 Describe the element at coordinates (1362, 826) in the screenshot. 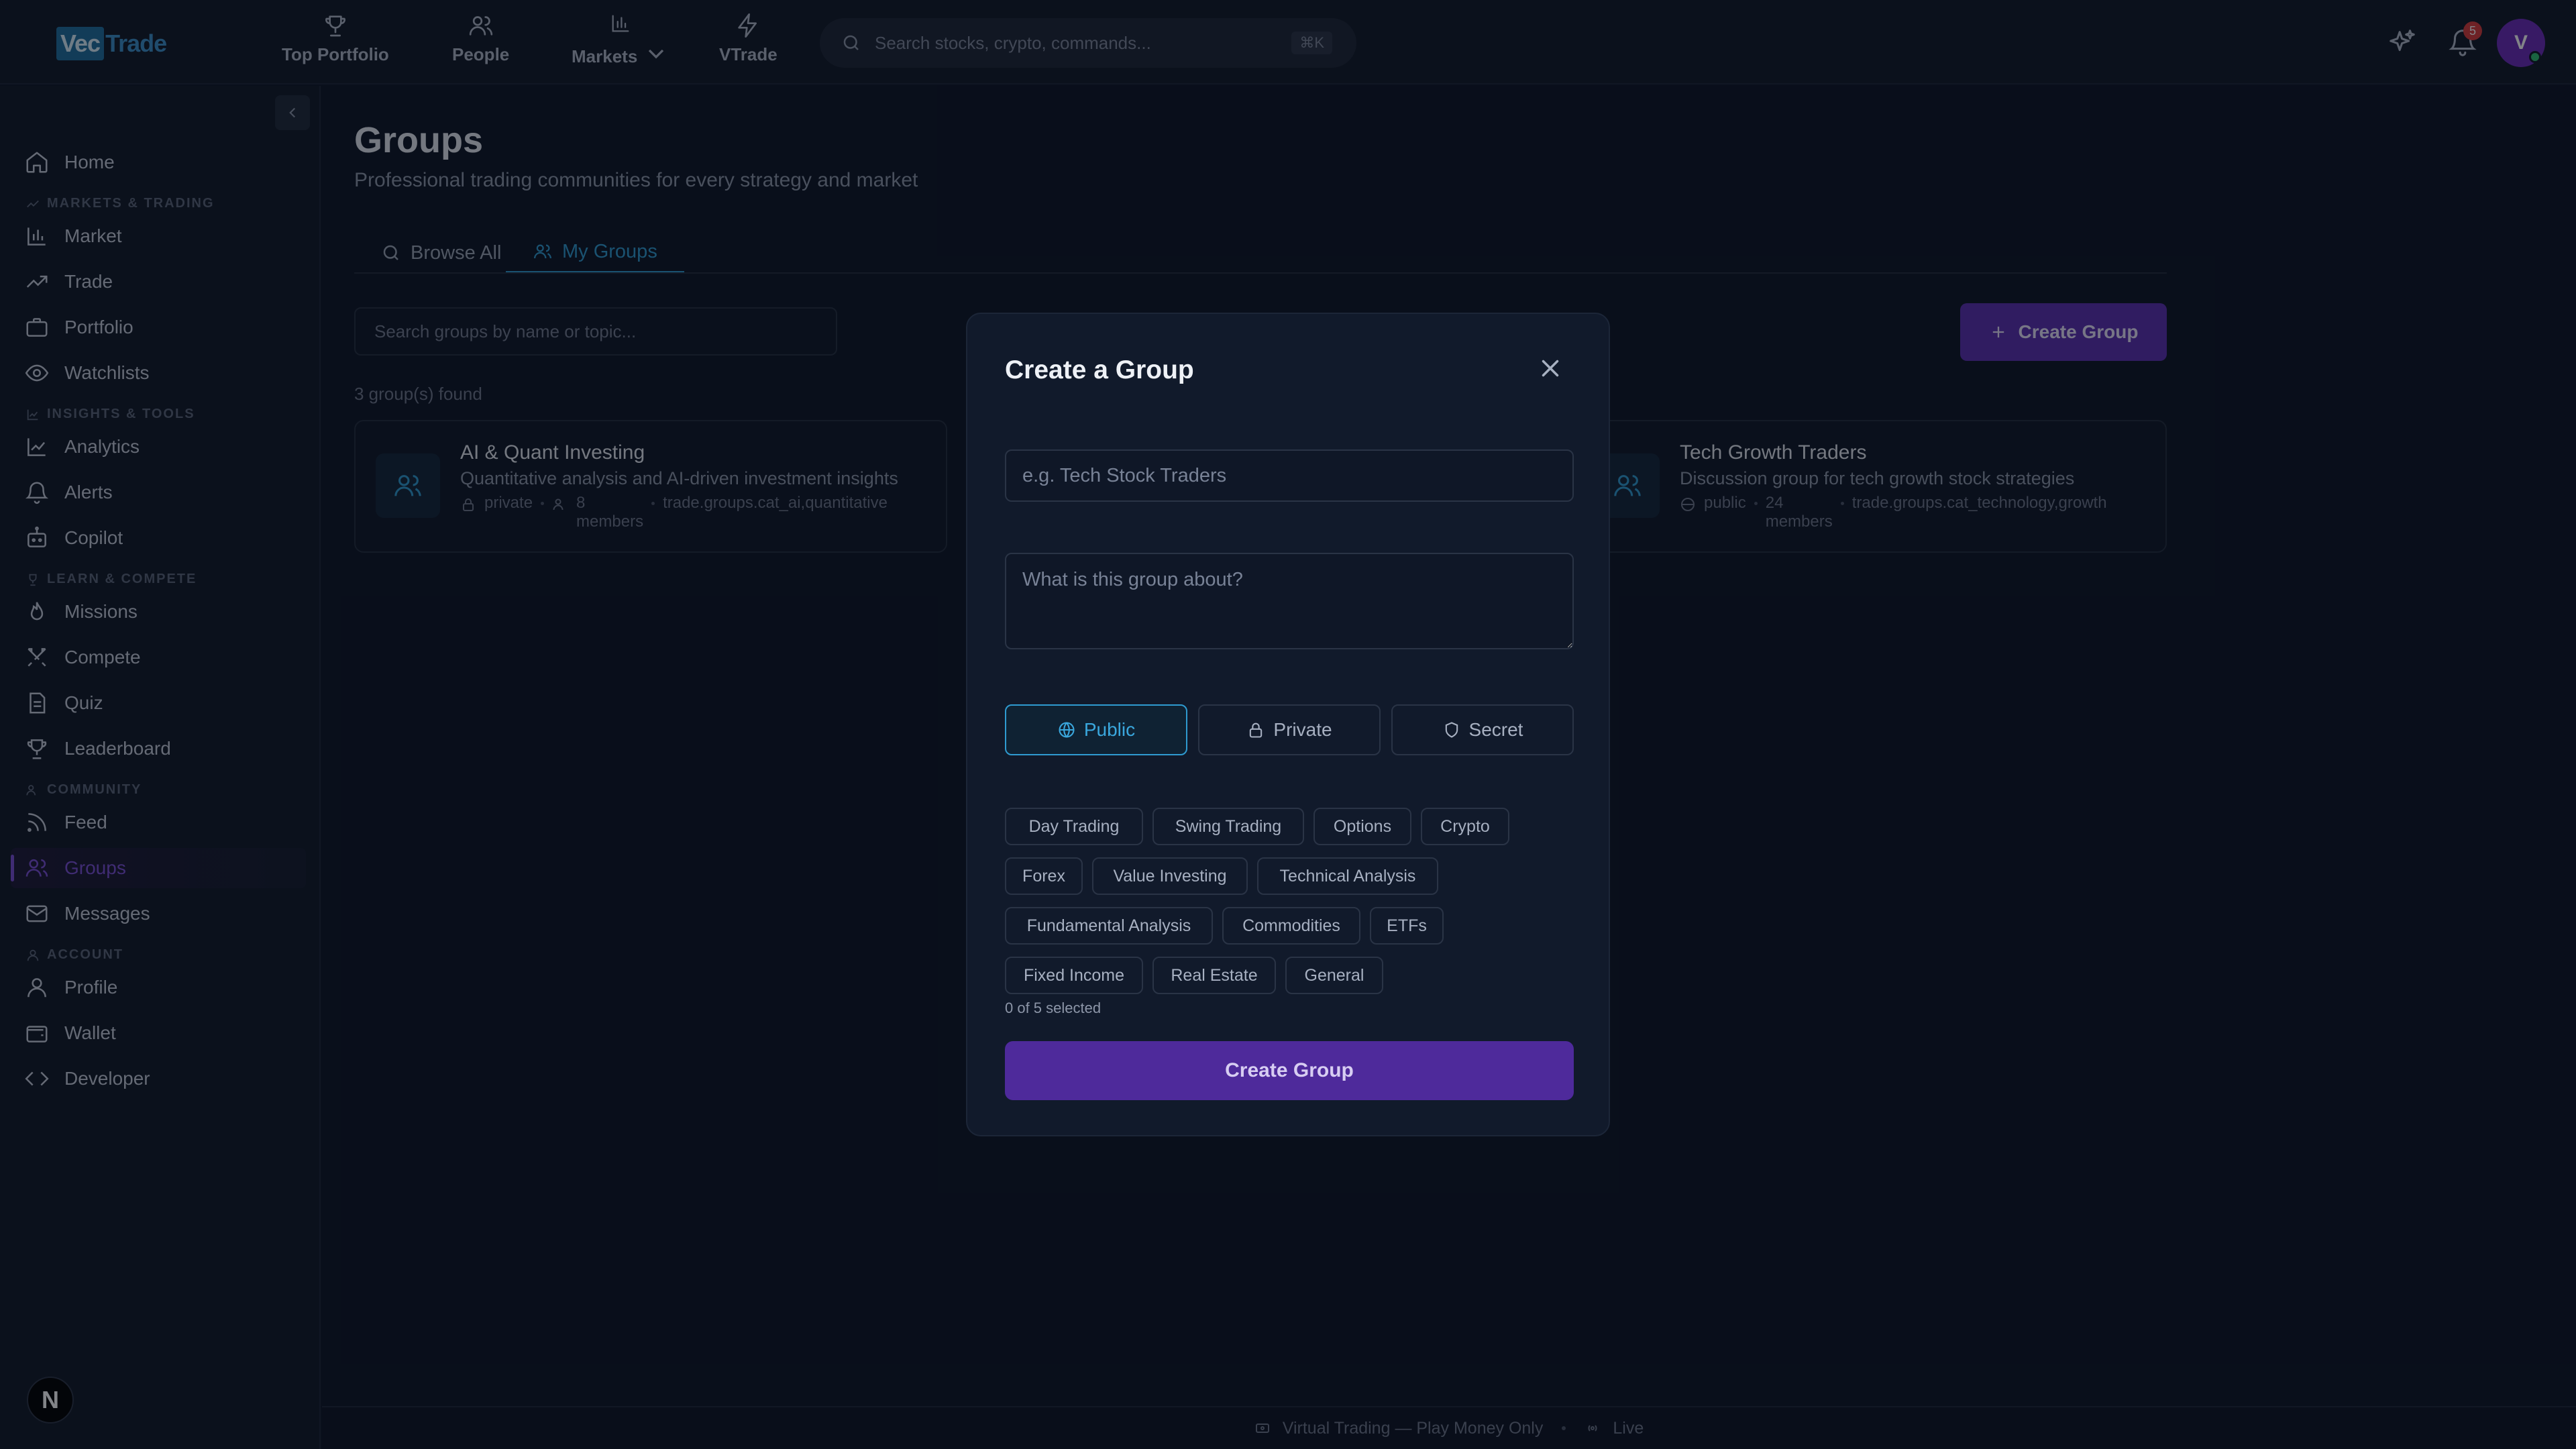

I see `tag-options: Options` at that location.